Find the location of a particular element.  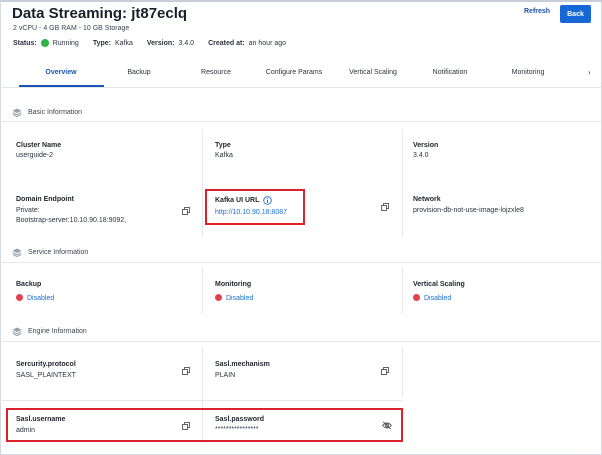

tab-notification: Notification is located at coordinates (450, 72).